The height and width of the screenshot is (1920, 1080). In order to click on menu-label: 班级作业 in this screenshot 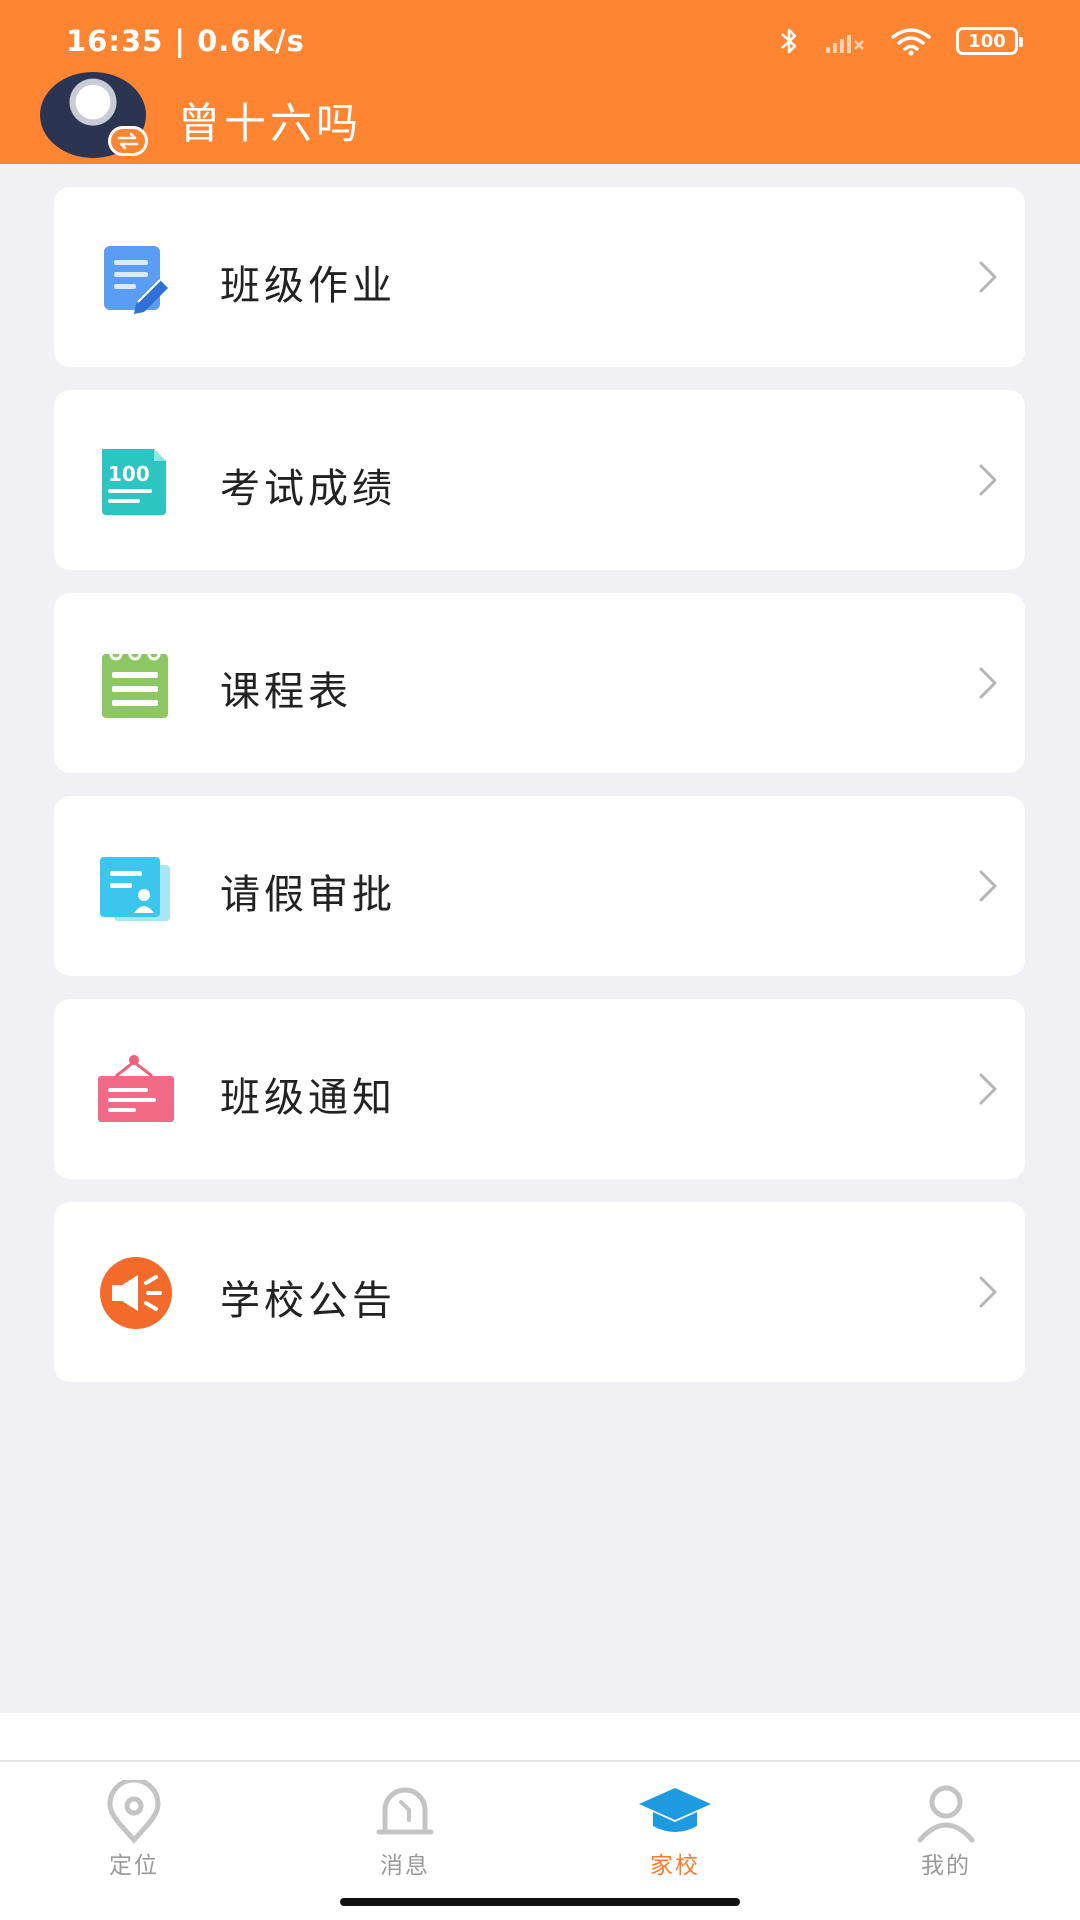, I will do `click(308, 286)`.